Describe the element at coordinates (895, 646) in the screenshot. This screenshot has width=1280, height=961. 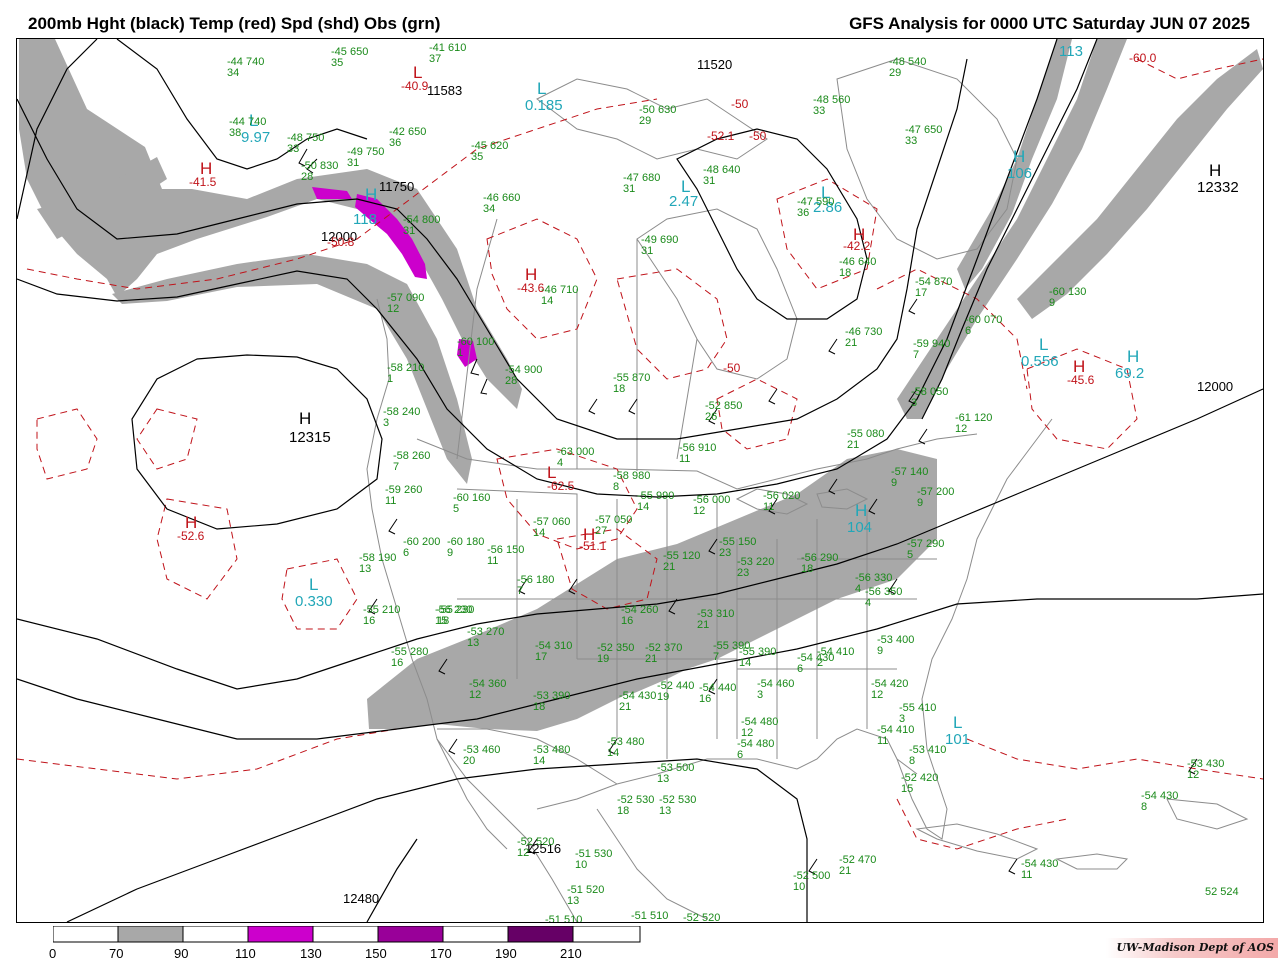
I see `station-observation: -53 400 9` at that location.